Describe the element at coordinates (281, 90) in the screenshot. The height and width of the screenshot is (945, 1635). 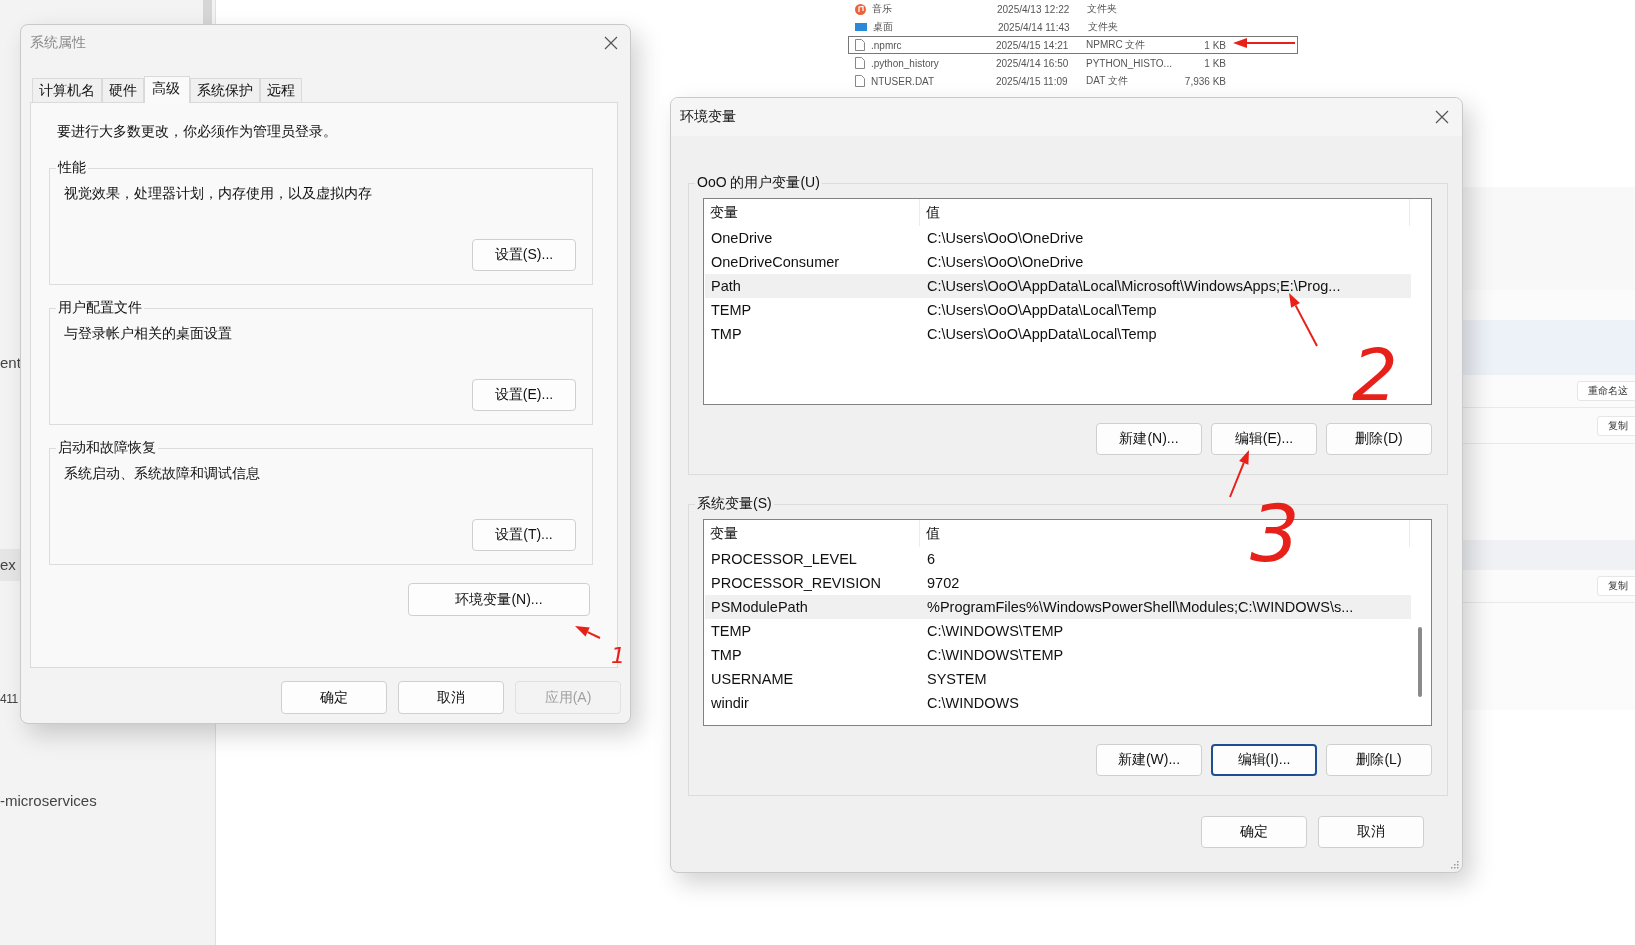
I see `tab: 远程` at that location.